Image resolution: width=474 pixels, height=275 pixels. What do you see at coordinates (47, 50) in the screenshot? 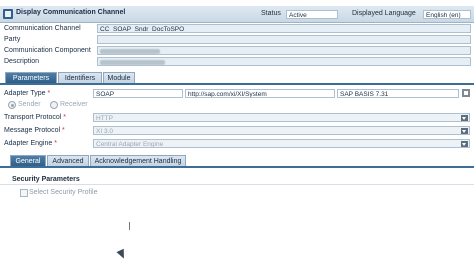
I see `comm-component-label: Communication Component` at bounding box center [47, 50].